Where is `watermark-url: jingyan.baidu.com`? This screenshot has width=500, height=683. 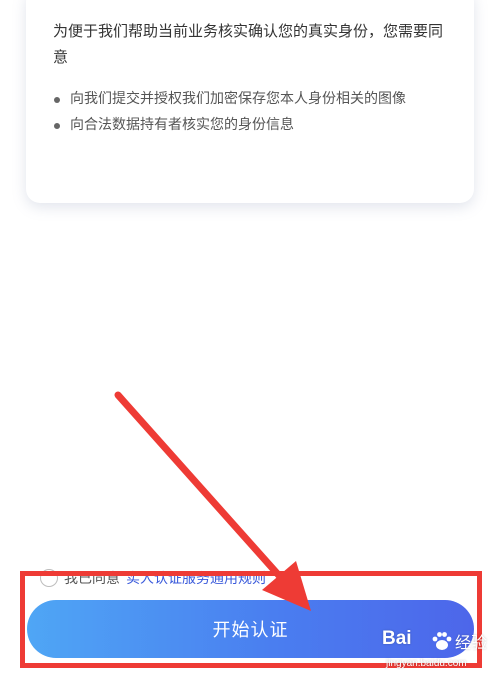
watermark-url: jingyan.baidu.com is located at coordinates (426, 663).